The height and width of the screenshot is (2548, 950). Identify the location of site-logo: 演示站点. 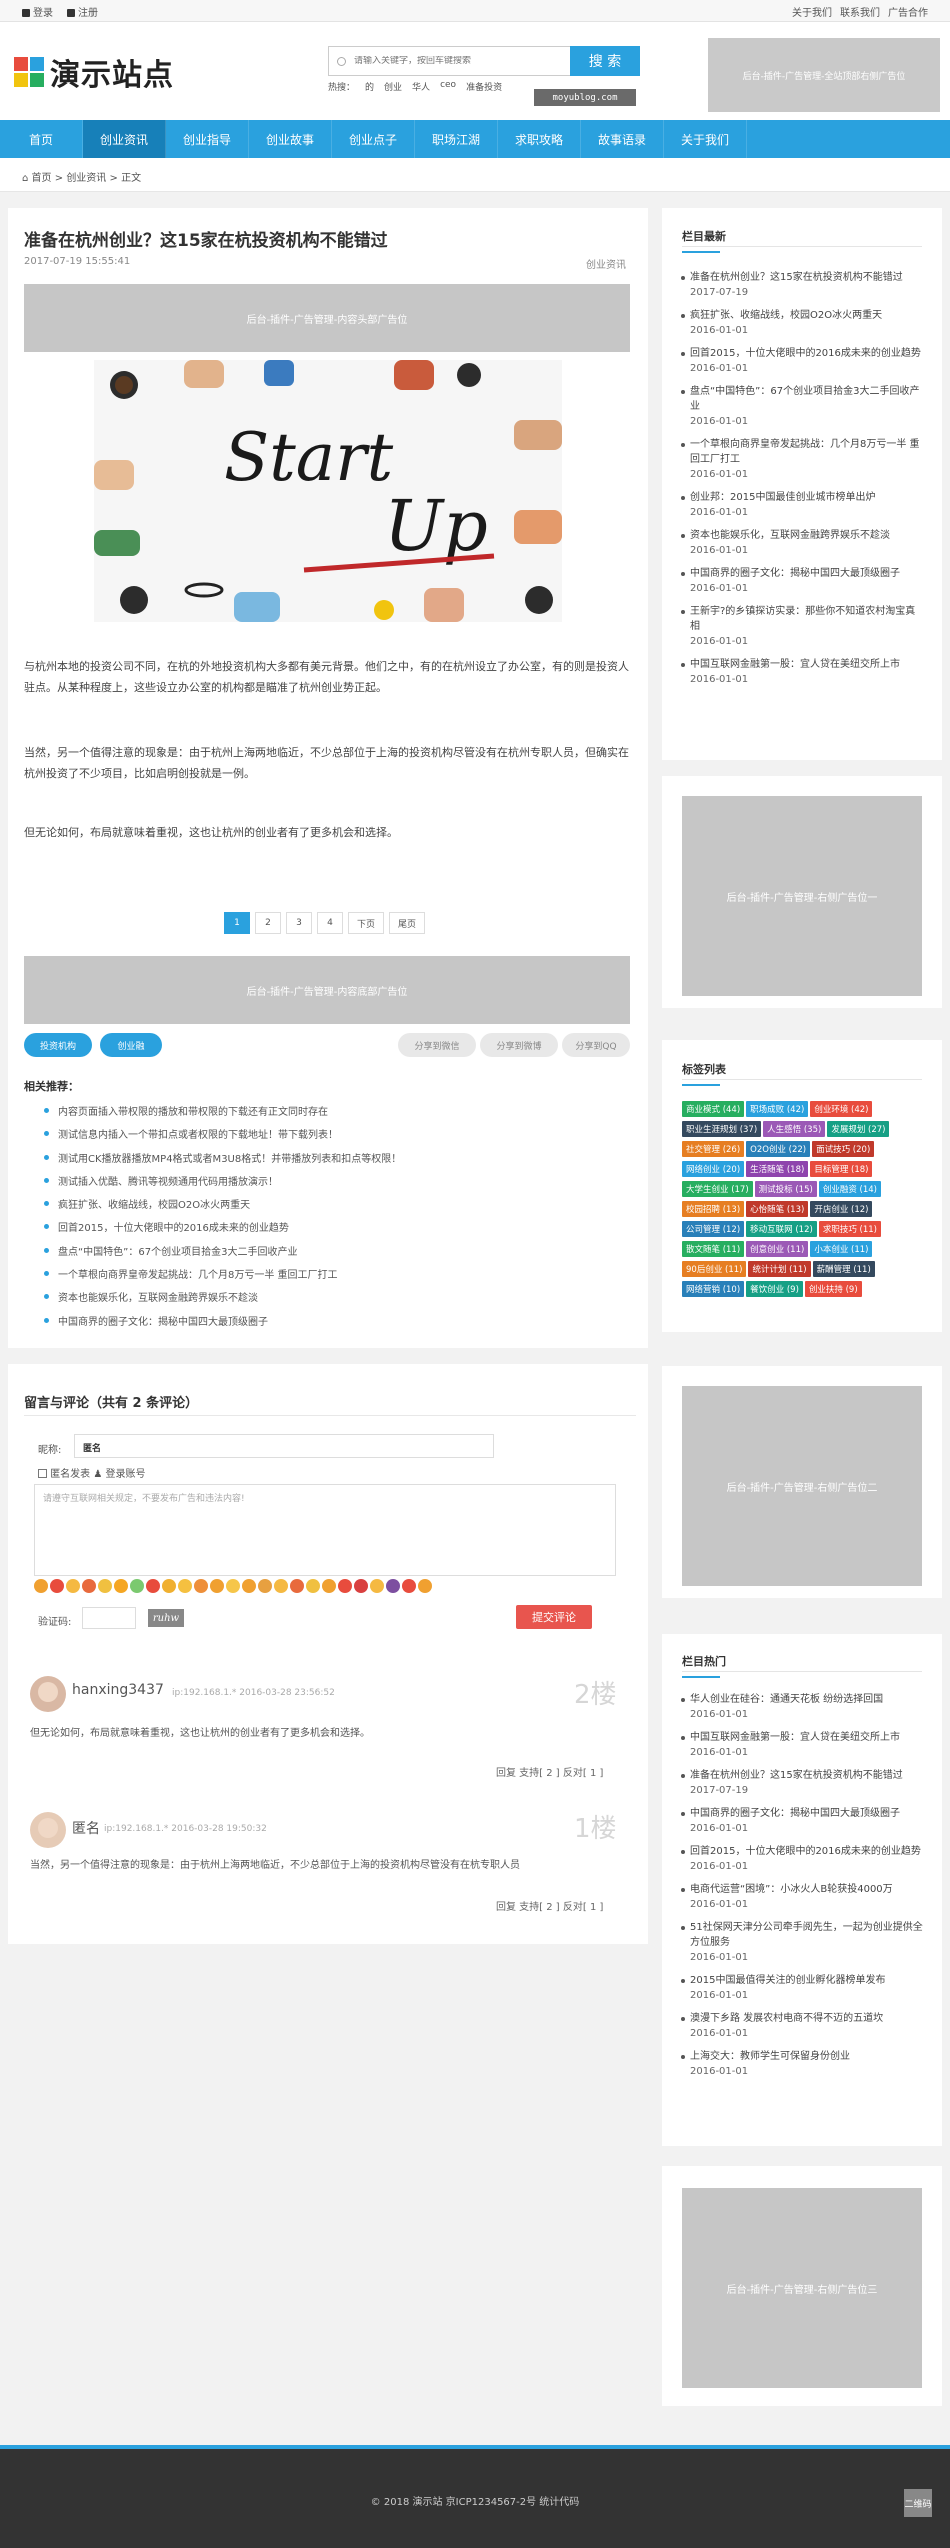
(94, 72).